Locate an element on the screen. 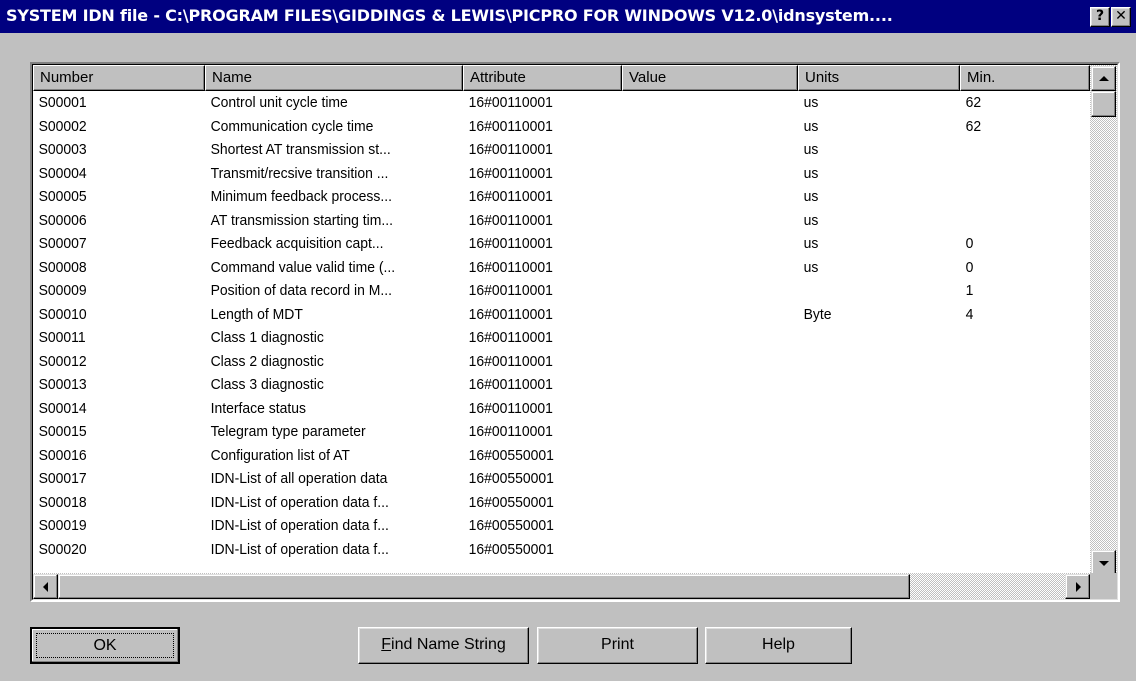 The width and height of the screenshot is (1136, 681). cell-number: S00018 is located at coordinates (62, 502).